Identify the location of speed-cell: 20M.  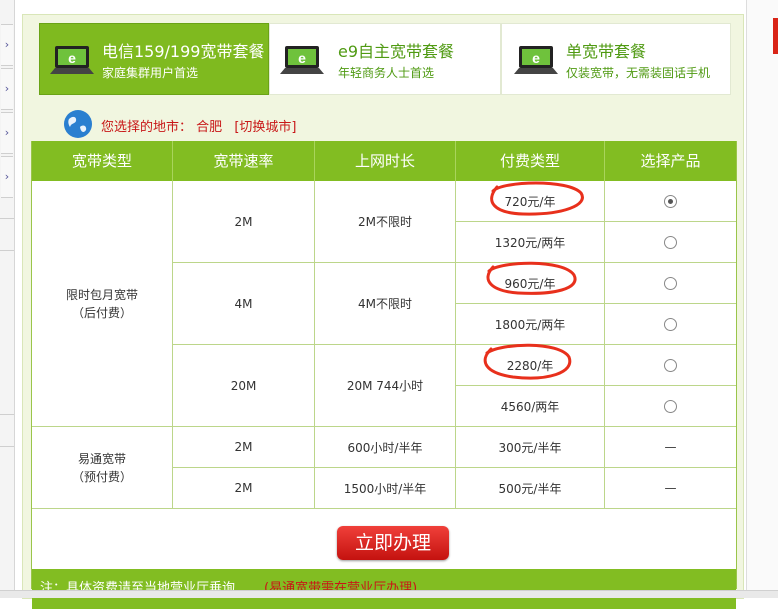
(244, 386).